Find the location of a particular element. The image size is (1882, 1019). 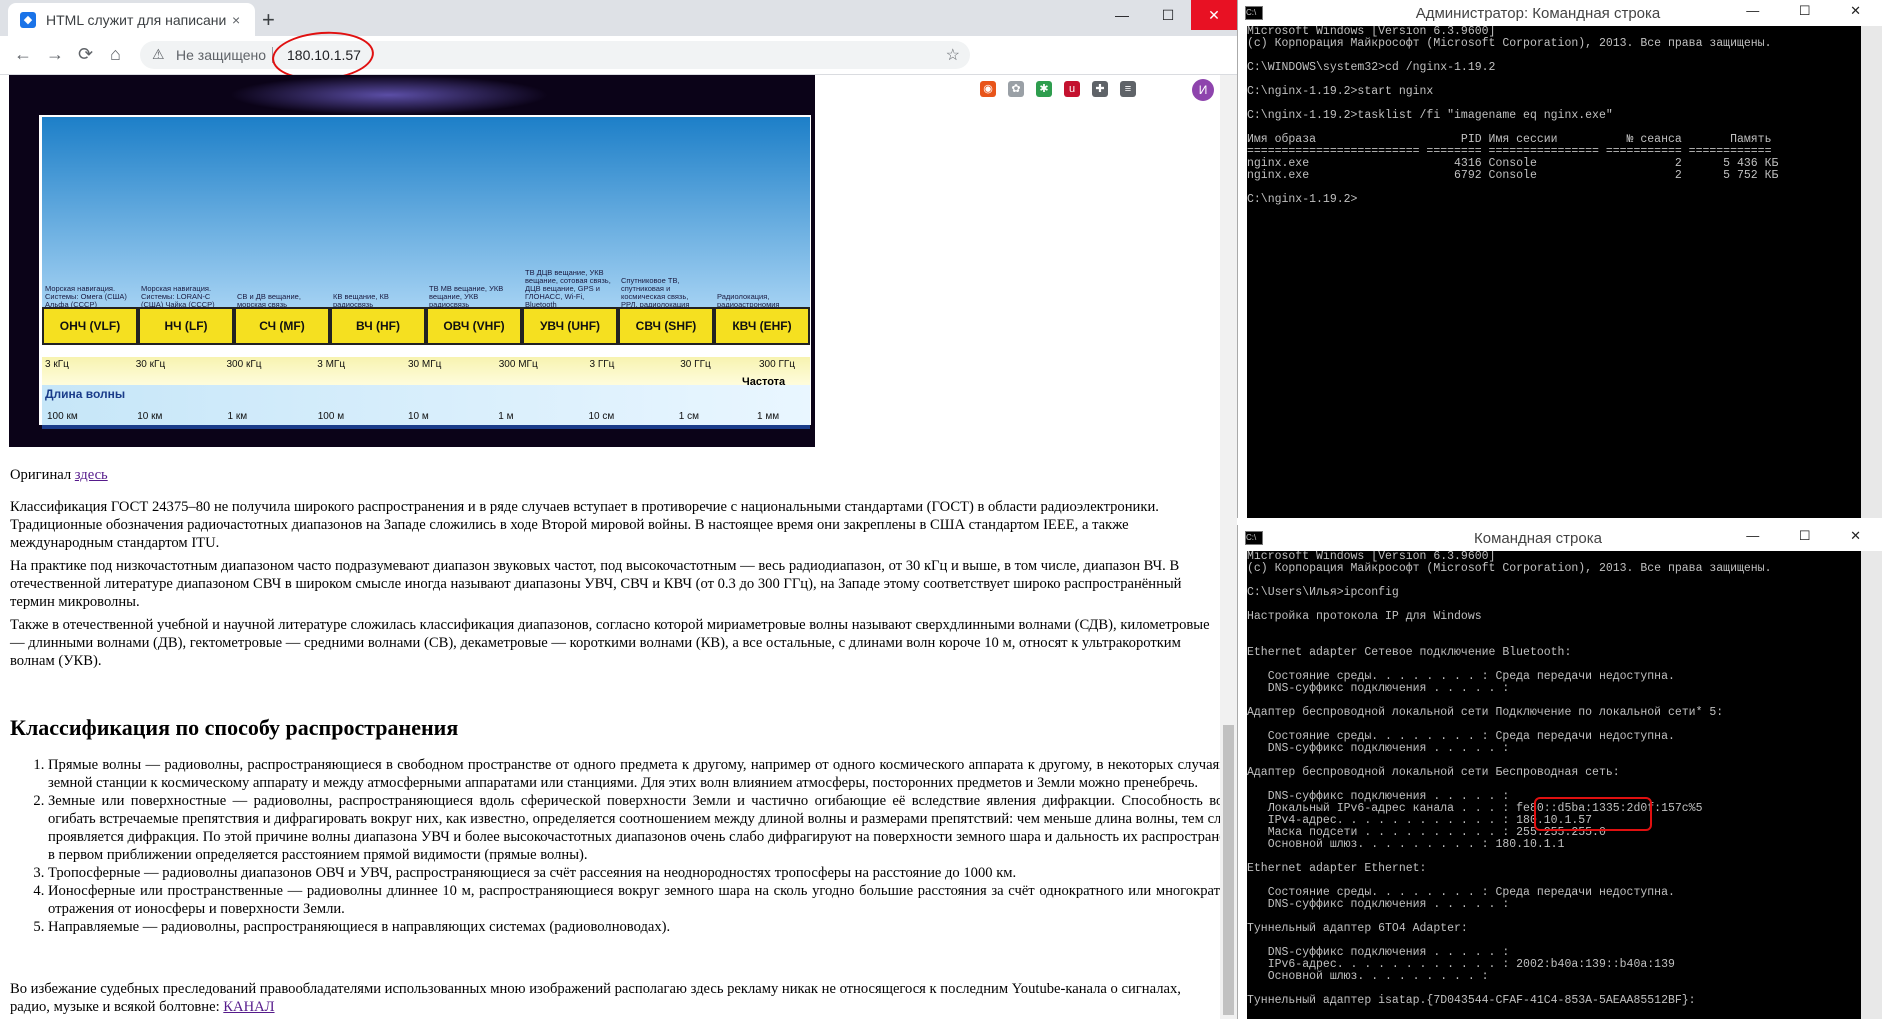

image-glow is located at coordinates (389, 95).